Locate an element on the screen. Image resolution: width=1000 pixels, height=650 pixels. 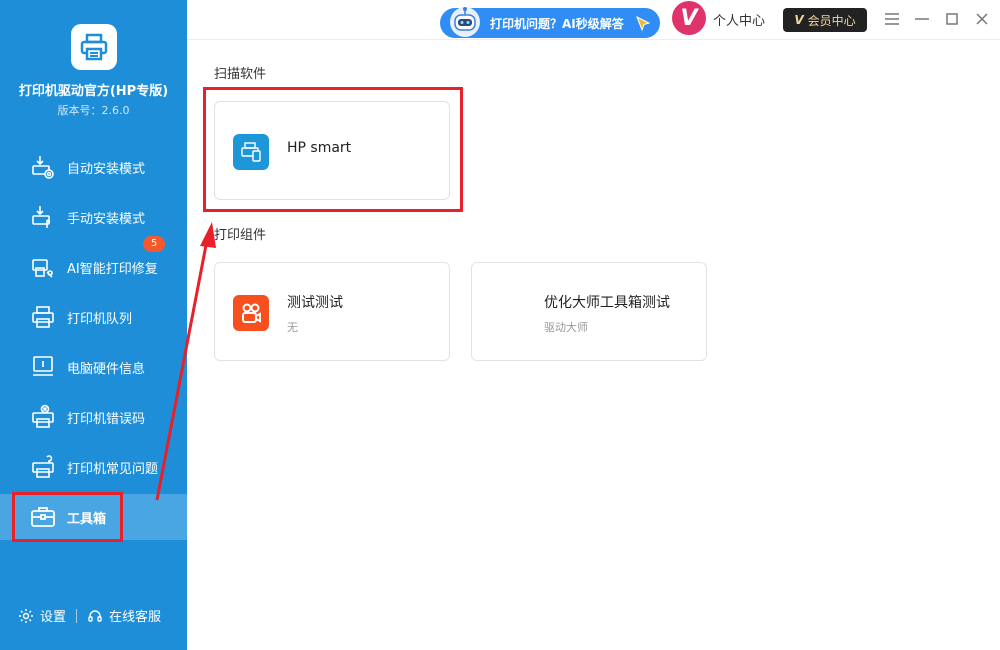
vip-center-label: 会员中心 is located at coordinates (831, 20).